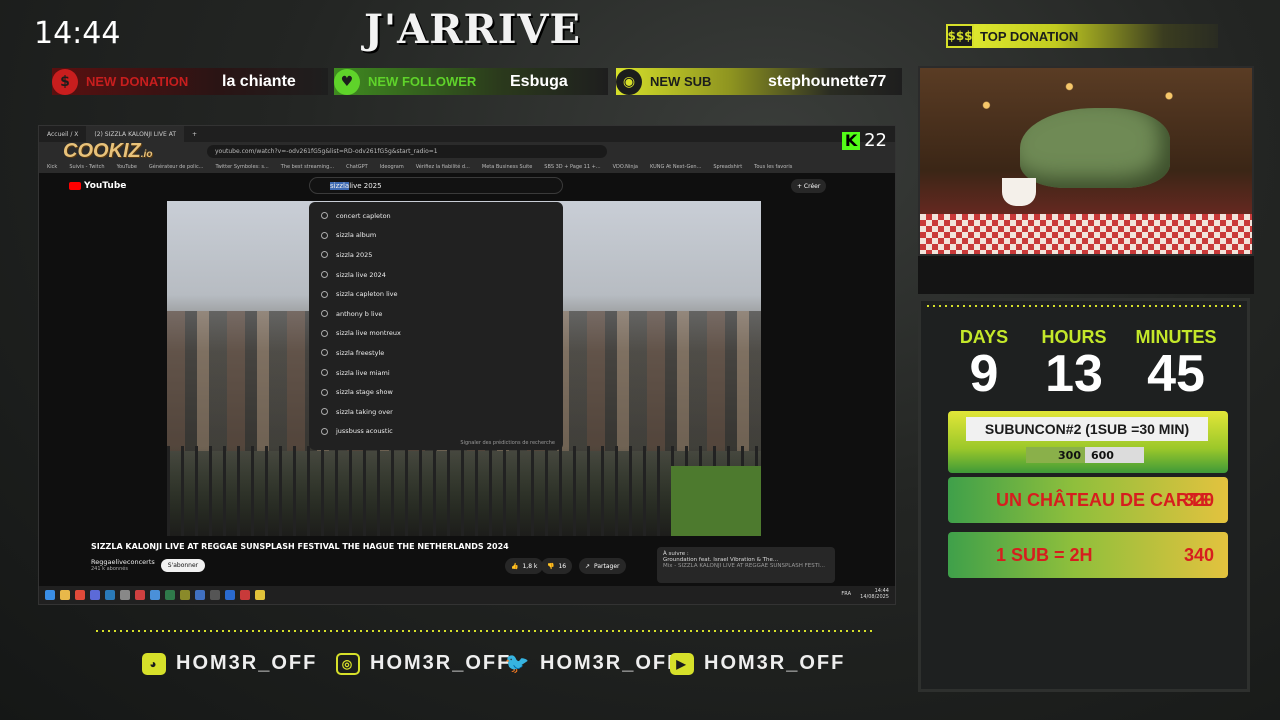 The width and height of the screenshot is (1280, 720). Describe the element at coordinates (127, 167) in the screenshot. I see `bookmark: YouTube` at that location.